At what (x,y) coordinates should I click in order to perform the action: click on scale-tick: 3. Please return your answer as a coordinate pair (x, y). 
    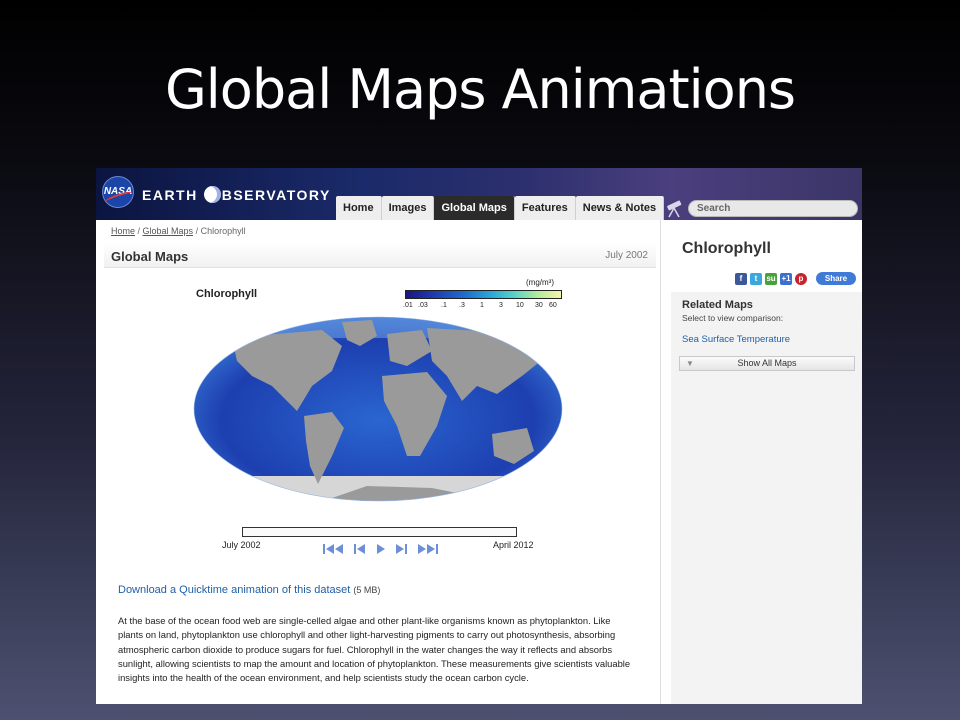
    Looking at the image, I should click on (501, 305).